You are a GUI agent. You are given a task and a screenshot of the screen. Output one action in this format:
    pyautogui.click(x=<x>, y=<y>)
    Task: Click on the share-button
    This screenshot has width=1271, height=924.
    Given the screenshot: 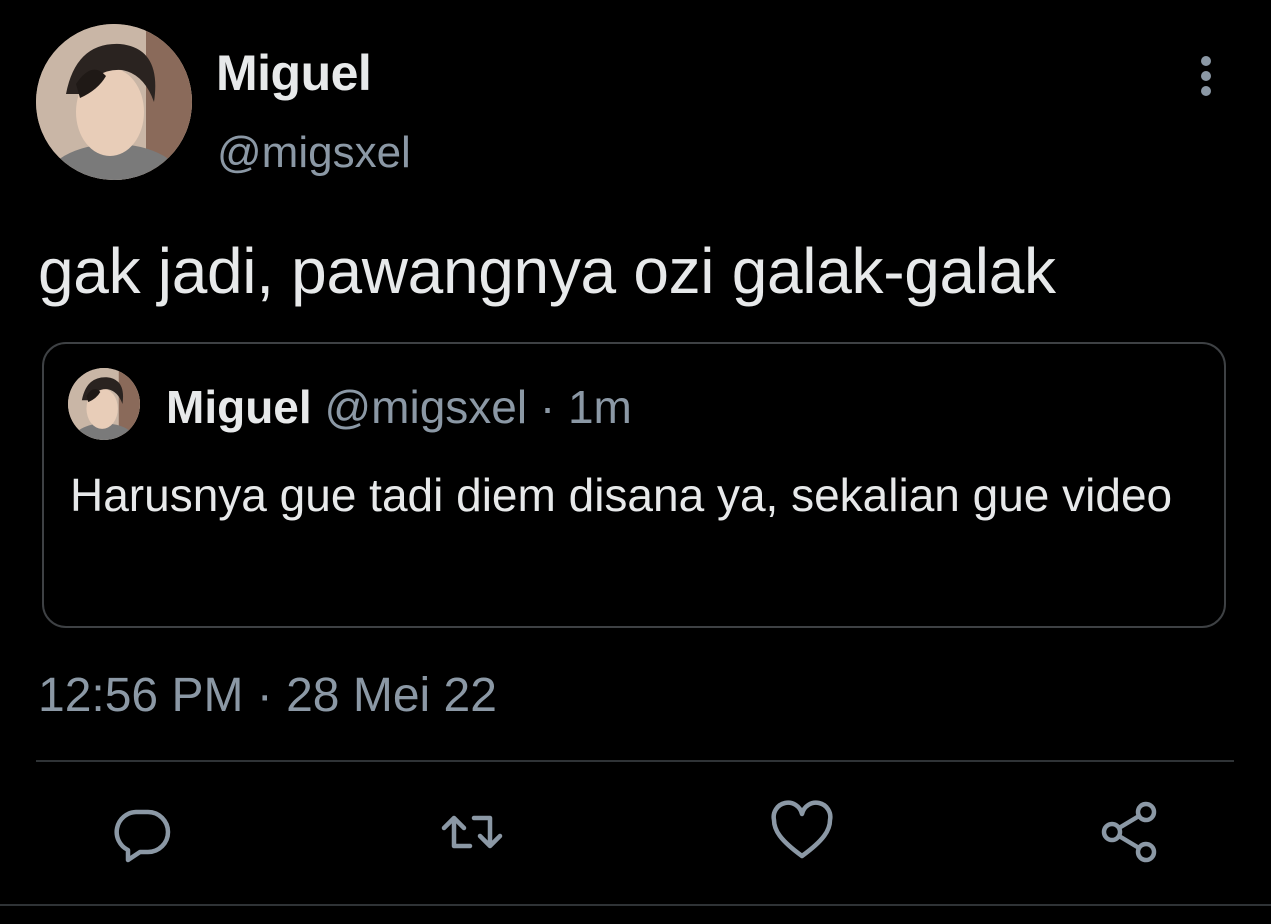 What is the action you would take?
    pyautogui.click(x=1130, y=832)
    